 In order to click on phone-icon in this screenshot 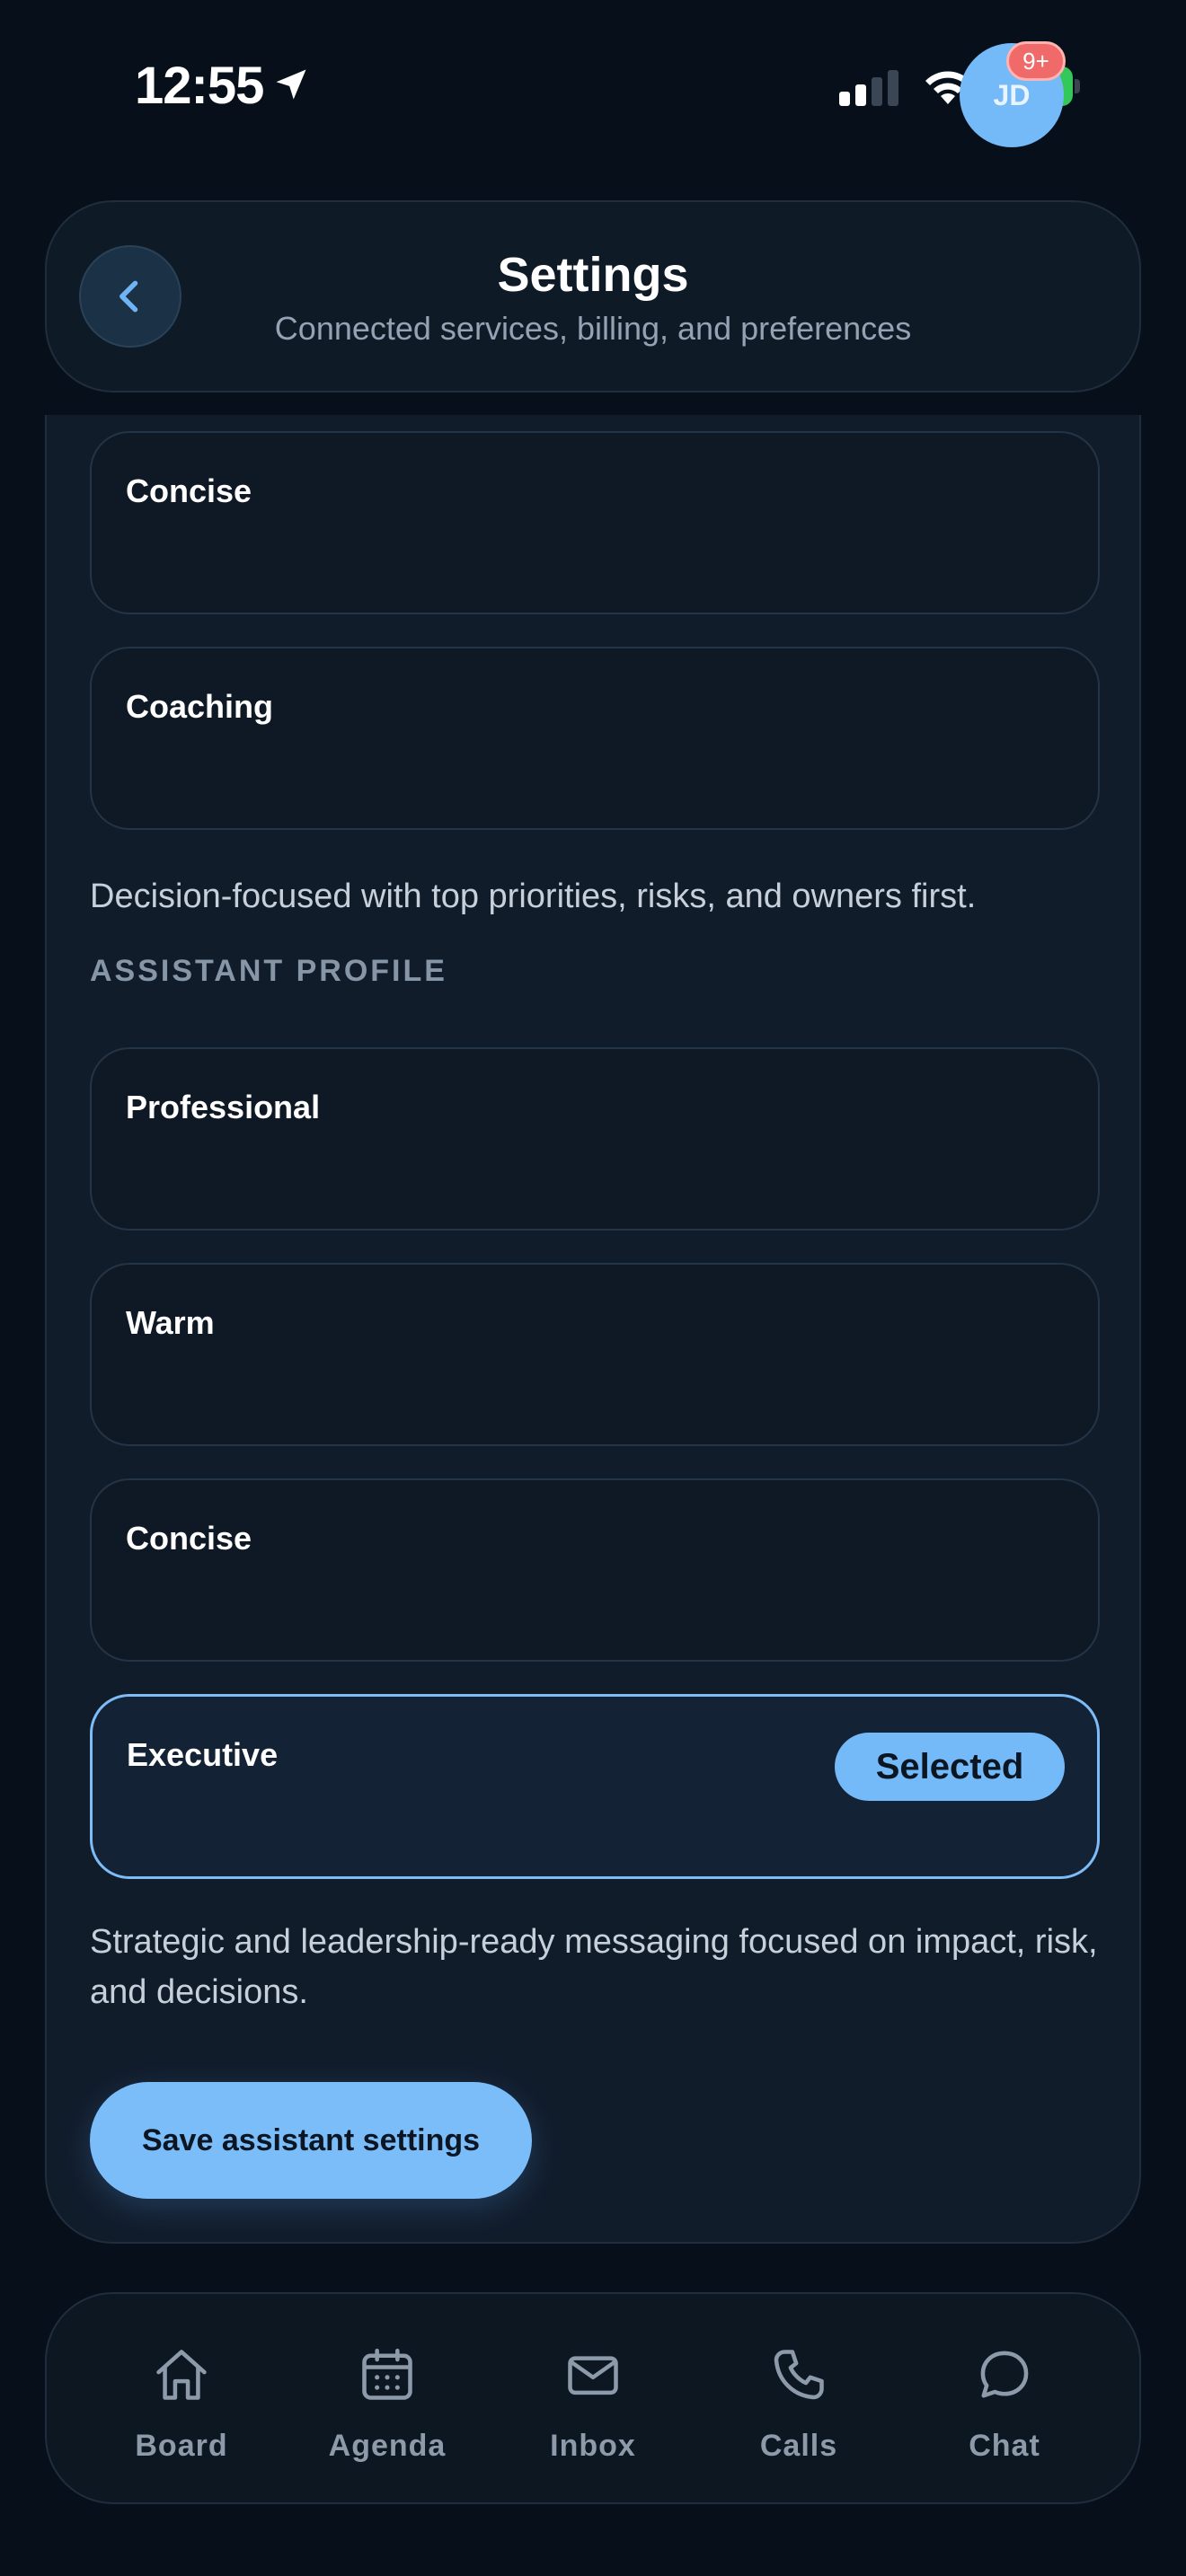, I will do `click(799, 2375)`.